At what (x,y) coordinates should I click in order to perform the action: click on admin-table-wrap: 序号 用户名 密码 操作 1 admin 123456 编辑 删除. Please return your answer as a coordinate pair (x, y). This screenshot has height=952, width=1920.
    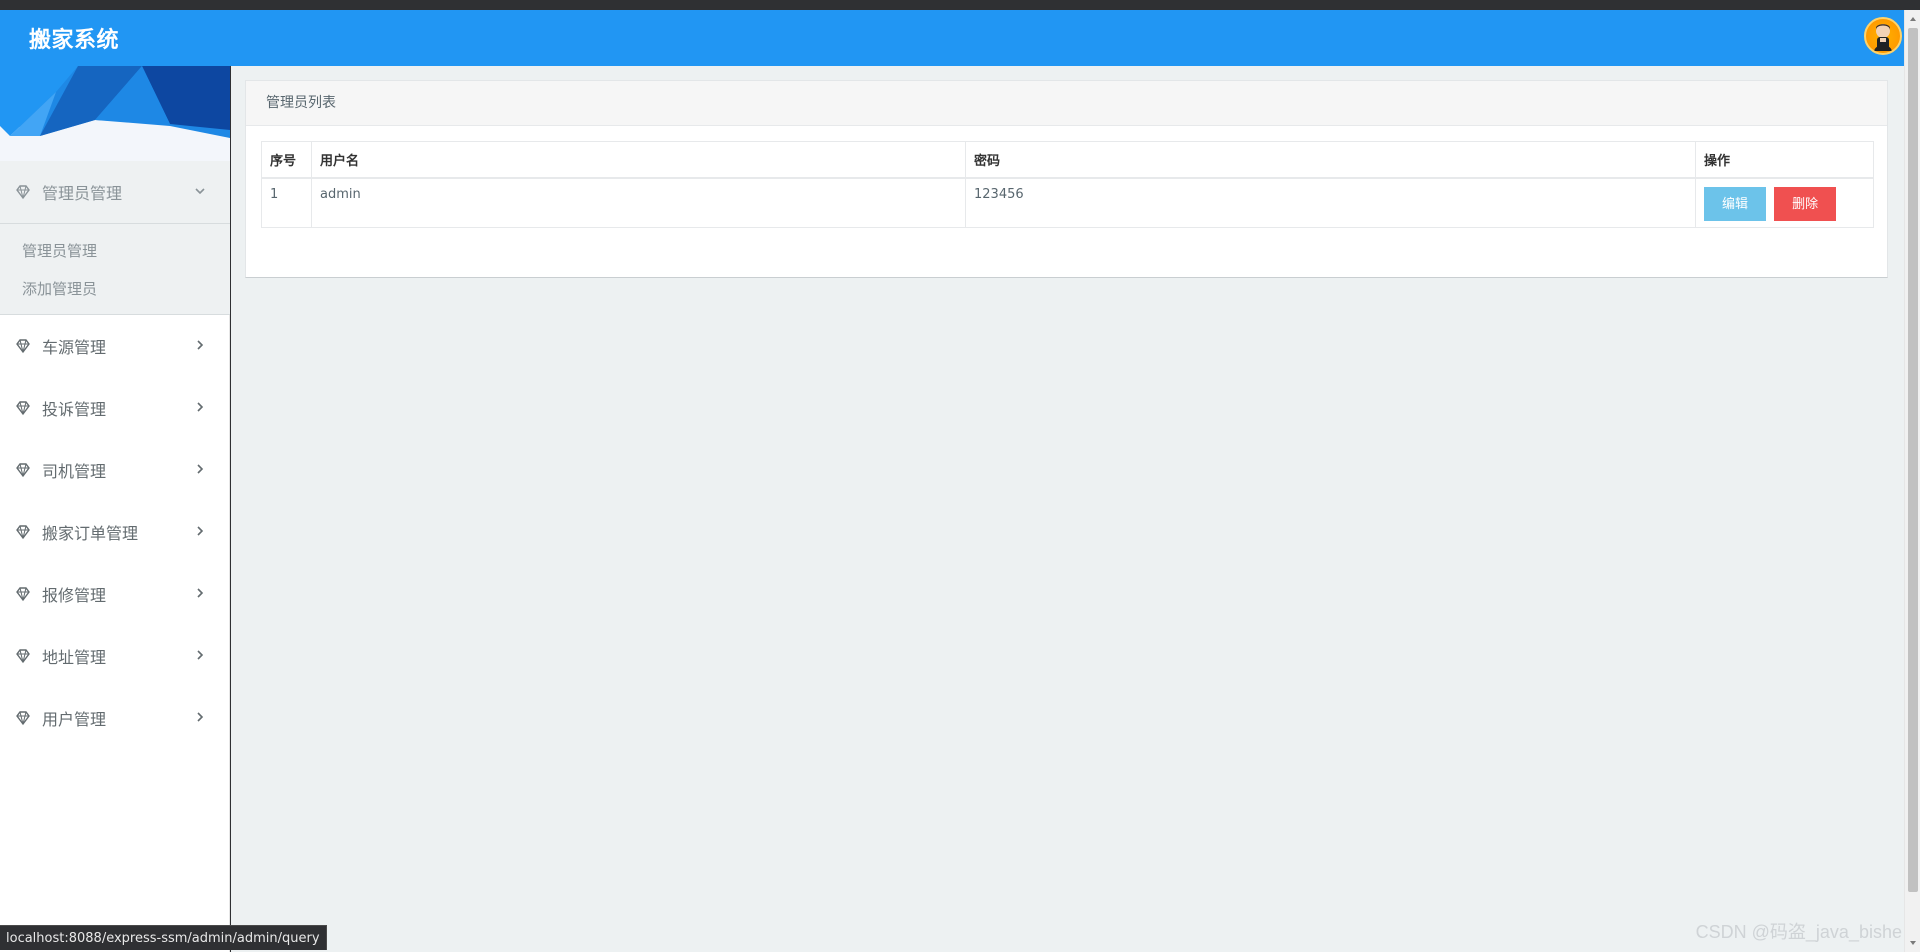
    Looking at the image, I should click on (1067, 184).